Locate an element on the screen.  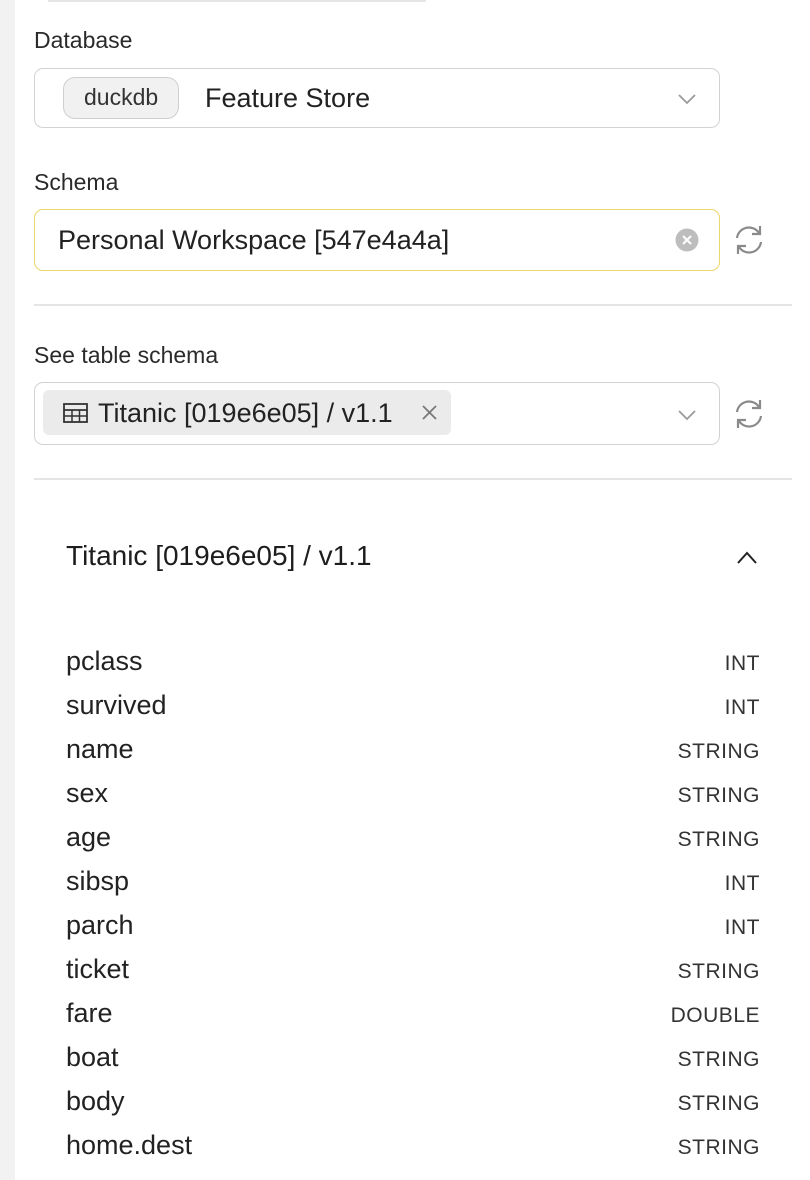
refresh-schema-icon is located at coordinates (749, 240).